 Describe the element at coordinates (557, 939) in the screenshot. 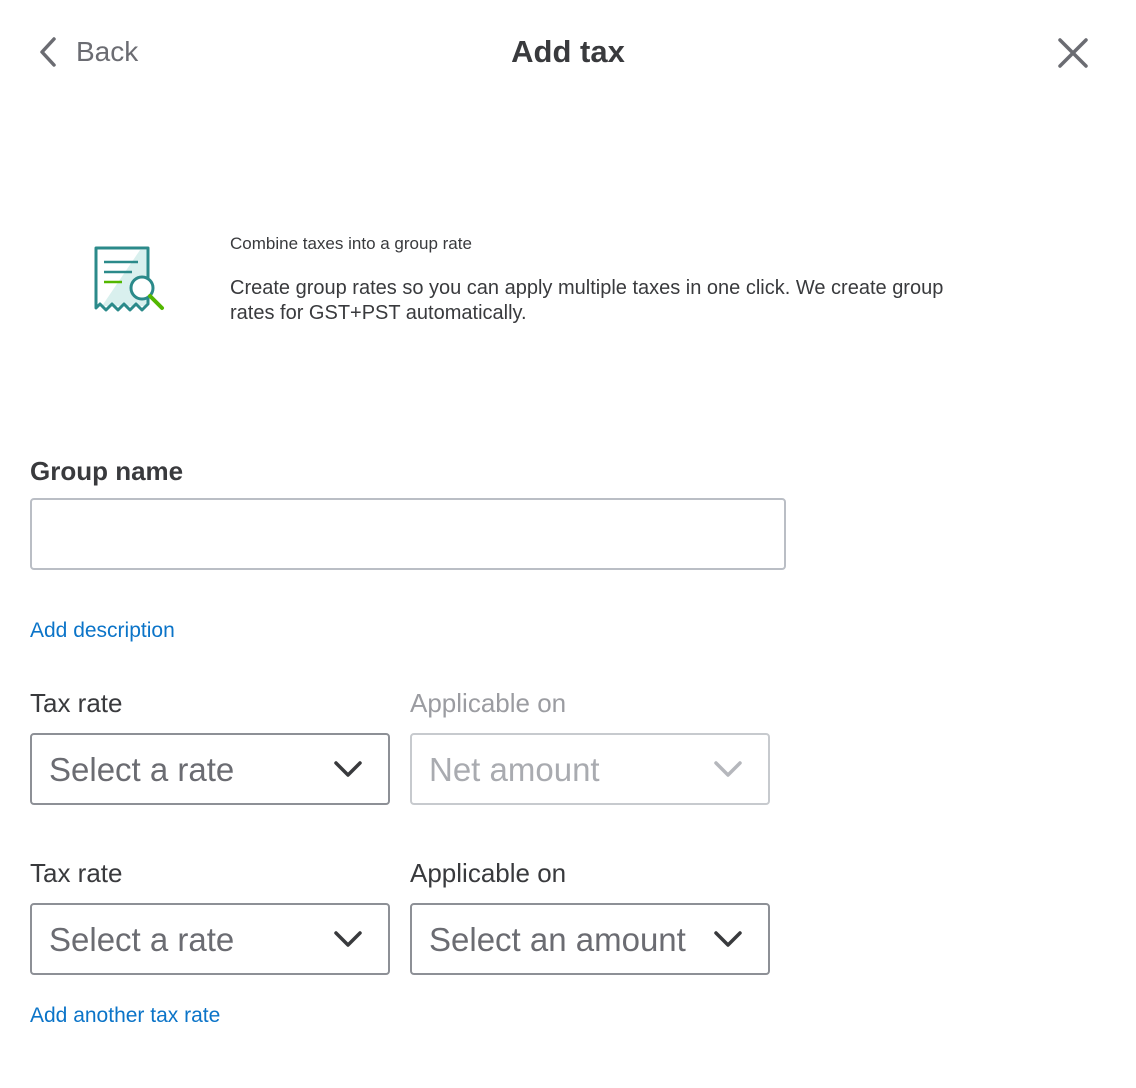

I see `applicable-on-select-value: Select an amount` at that location.